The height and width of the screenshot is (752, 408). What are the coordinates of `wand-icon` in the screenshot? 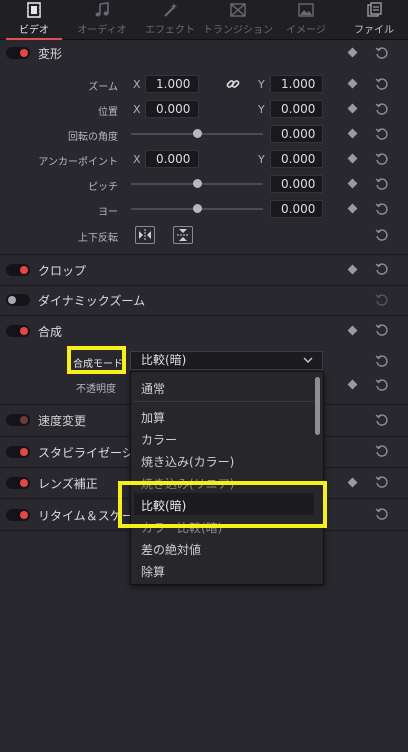 It's located at (170, 10).